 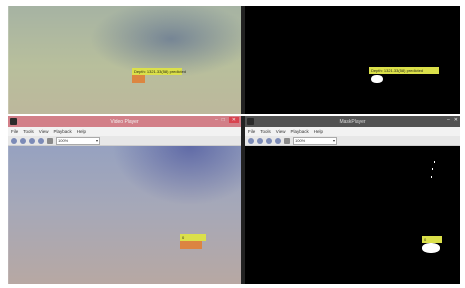 I want to click on video-player-titlebar: Video Player – □ ✕, so click(x=124, y=121).